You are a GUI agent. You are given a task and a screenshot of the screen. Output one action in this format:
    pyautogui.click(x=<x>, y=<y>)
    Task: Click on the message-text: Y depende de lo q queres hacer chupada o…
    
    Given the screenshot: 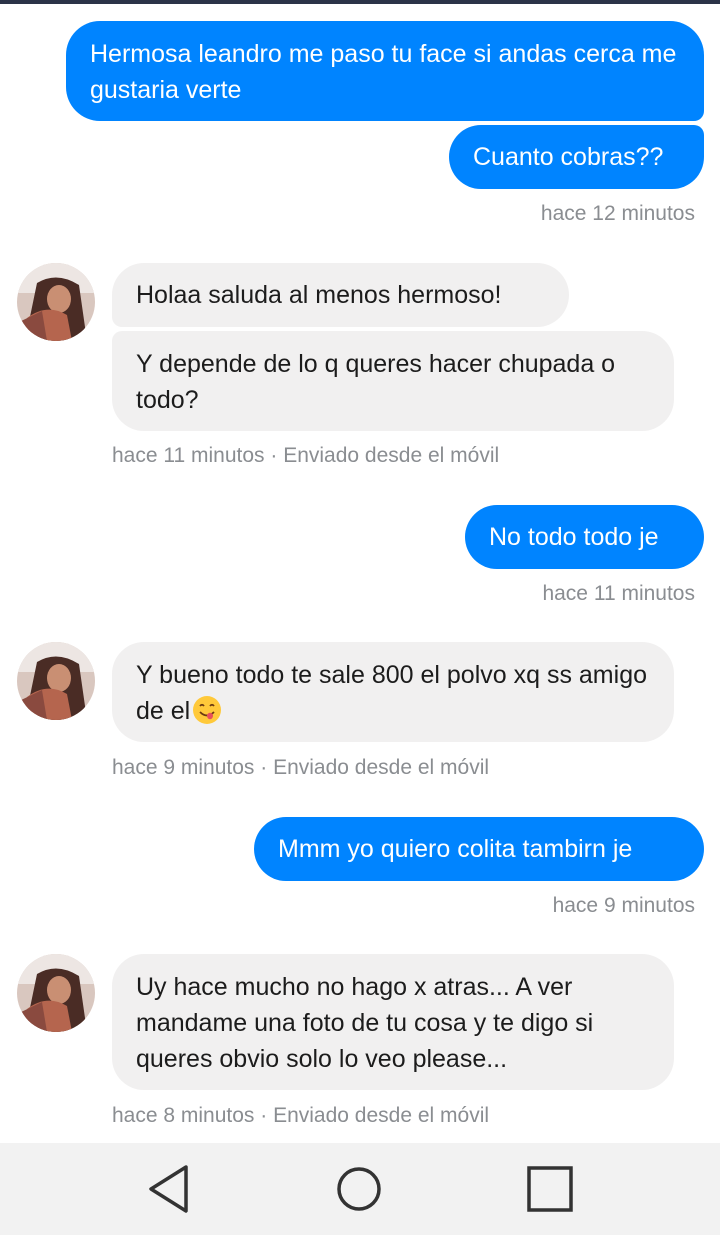 What is the action you would take?
    pyautogui.click(x=376, y=382)
    